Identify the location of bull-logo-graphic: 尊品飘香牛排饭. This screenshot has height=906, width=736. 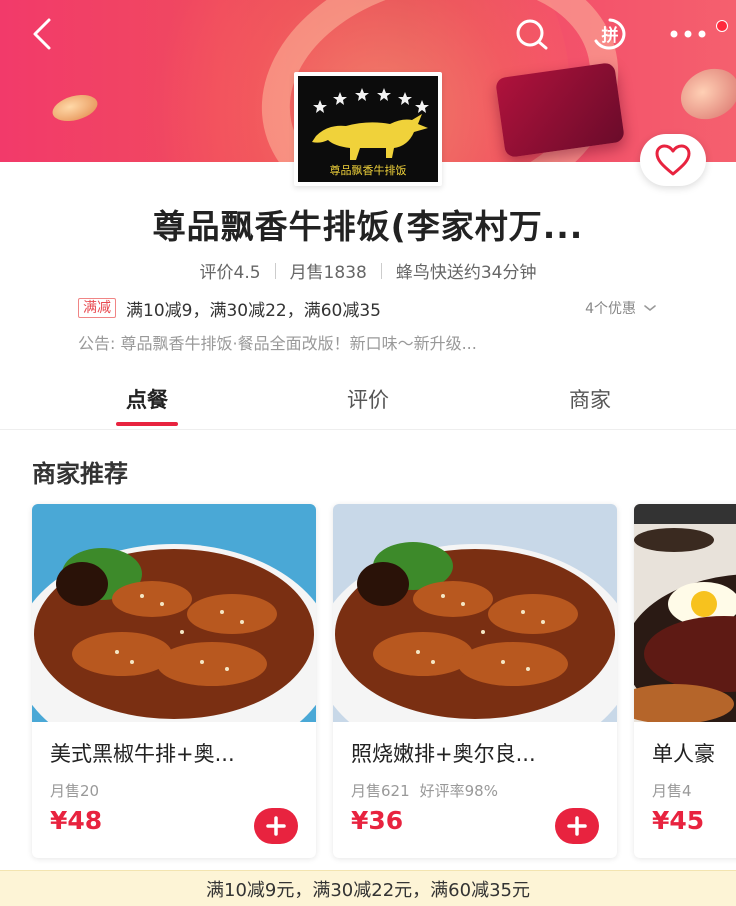
(370, 132).